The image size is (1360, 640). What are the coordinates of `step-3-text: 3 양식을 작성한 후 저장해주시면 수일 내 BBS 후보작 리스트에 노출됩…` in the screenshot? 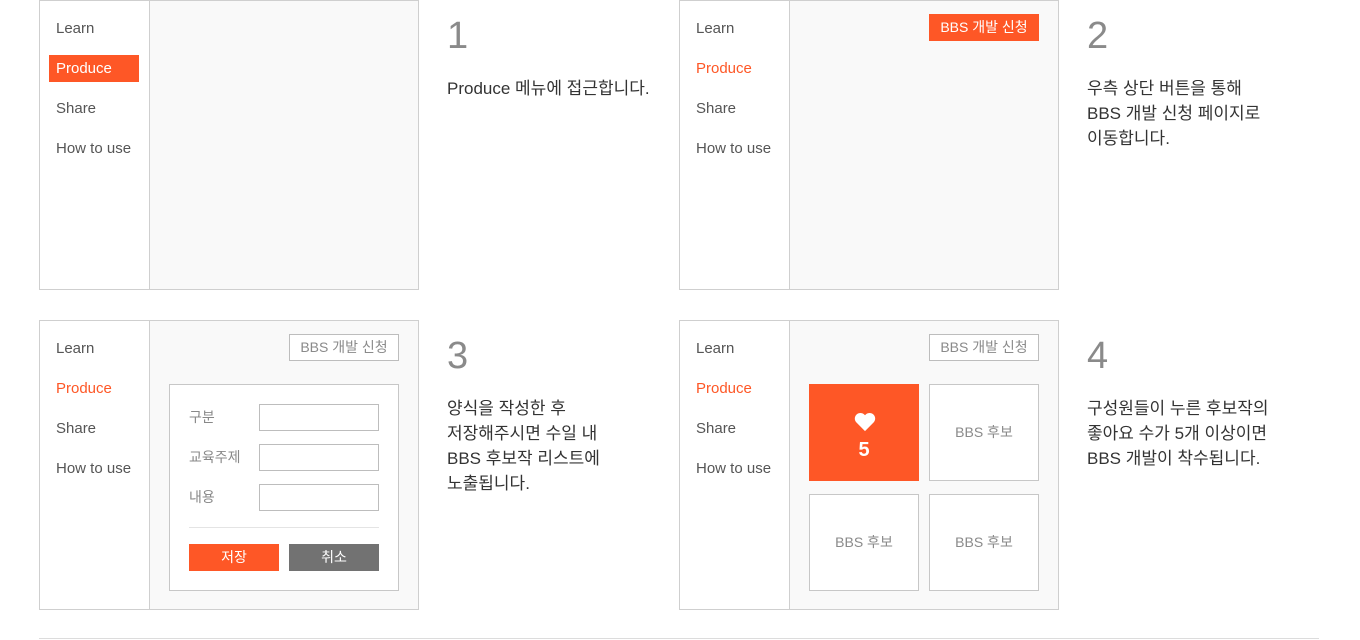 It's located at (523, 416).